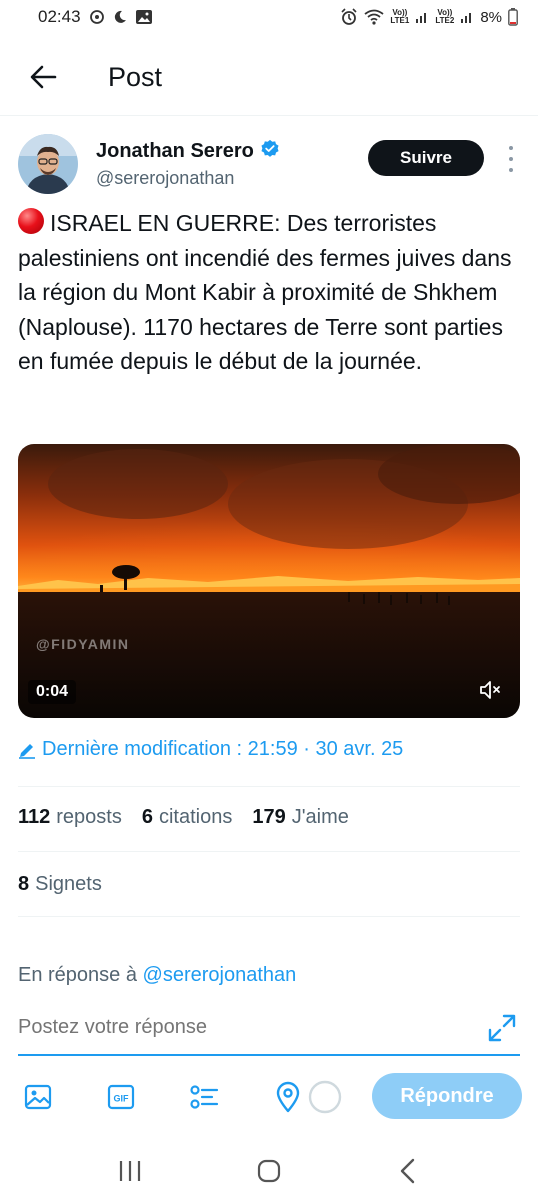 The image size is (538, 1200). What do you see at coordinates (269, 817) in the screenshot?
I see `likes-count: 179` at bounding box center [269, 817].